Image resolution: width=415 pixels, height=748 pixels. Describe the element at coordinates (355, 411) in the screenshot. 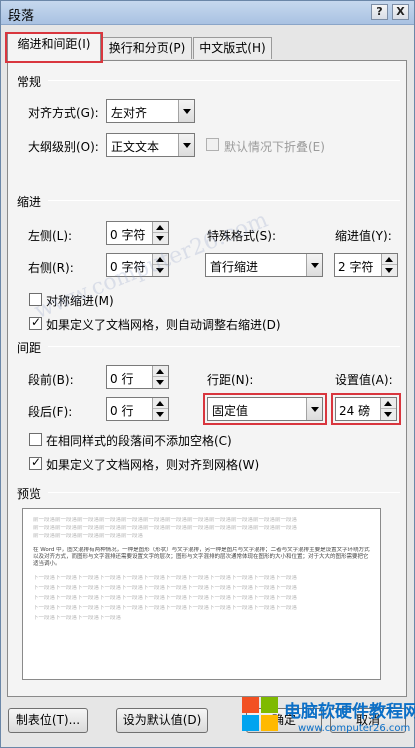

I see `spacing-at-value: 24 磅` at that location.